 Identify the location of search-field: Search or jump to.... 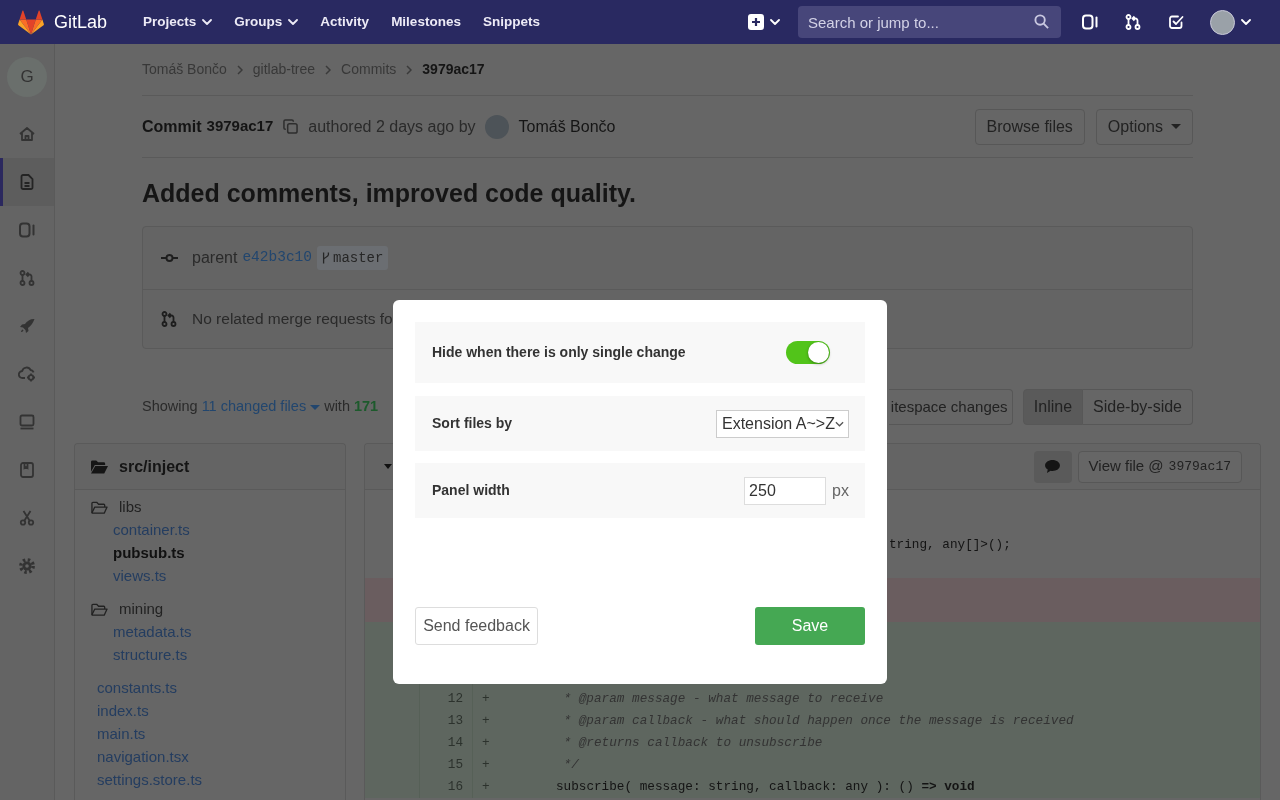
(929, 22).